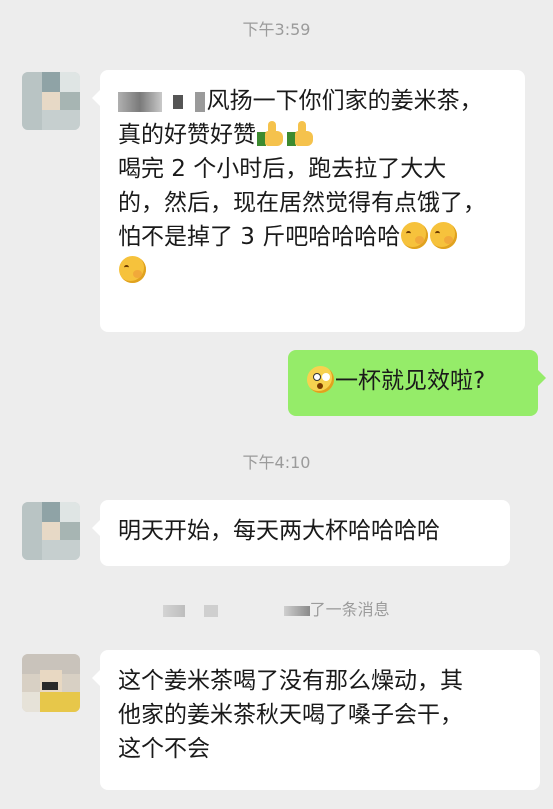 Image resolution: width=553 pixels, height=809 pixels. Describe the element at coordinates (413, 381) in the screenshot. I see `message-line: 一杯就见效啦?` at that location.